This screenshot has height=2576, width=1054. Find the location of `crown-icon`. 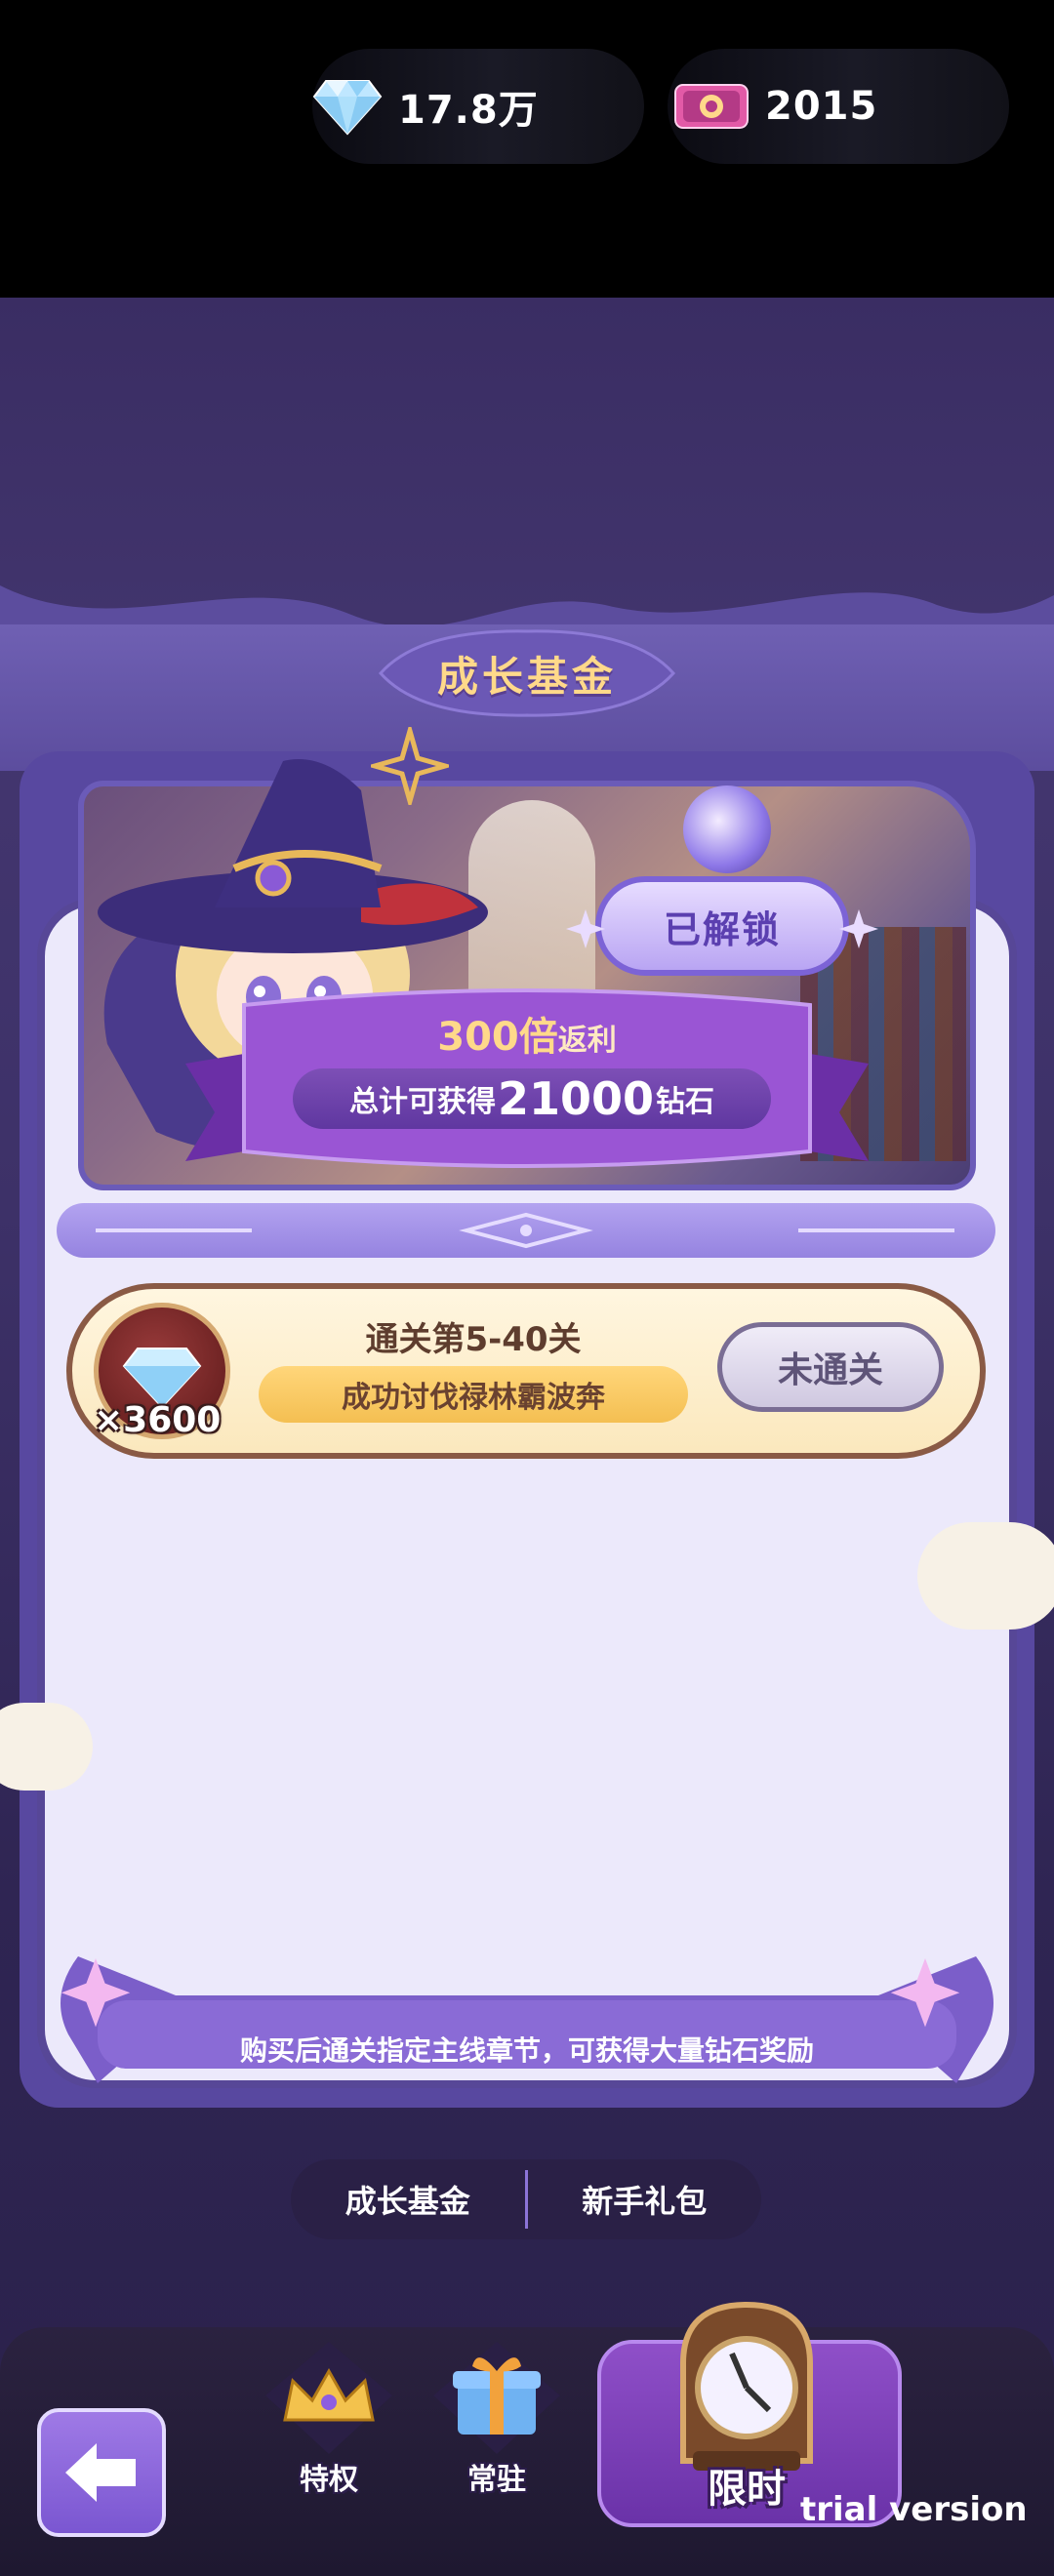

crown-icon is located at coordinates (329, 2398).